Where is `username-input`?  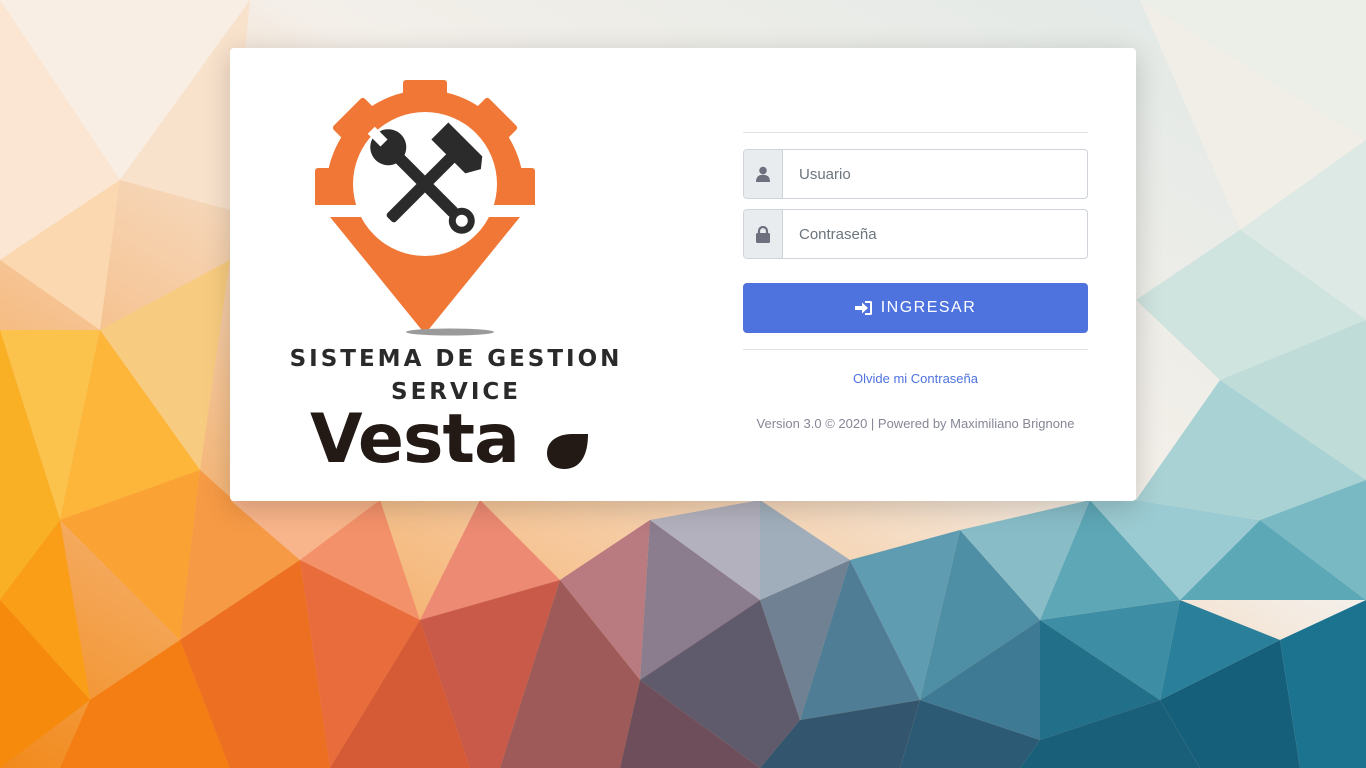
username-input is located at coordinates (935, 174).